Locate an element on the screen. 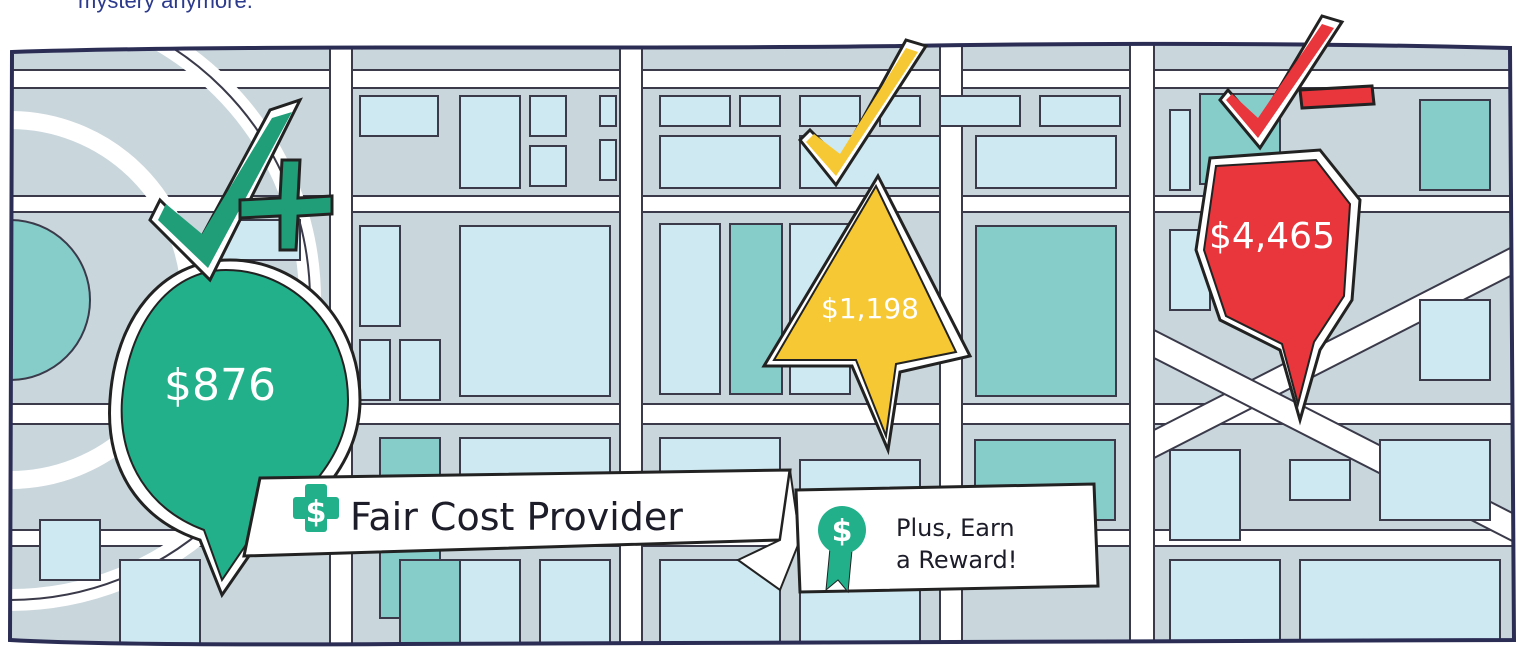  reward-ribbon: $ Plus, Earn a Reward! is located at coordinates (947, 538).